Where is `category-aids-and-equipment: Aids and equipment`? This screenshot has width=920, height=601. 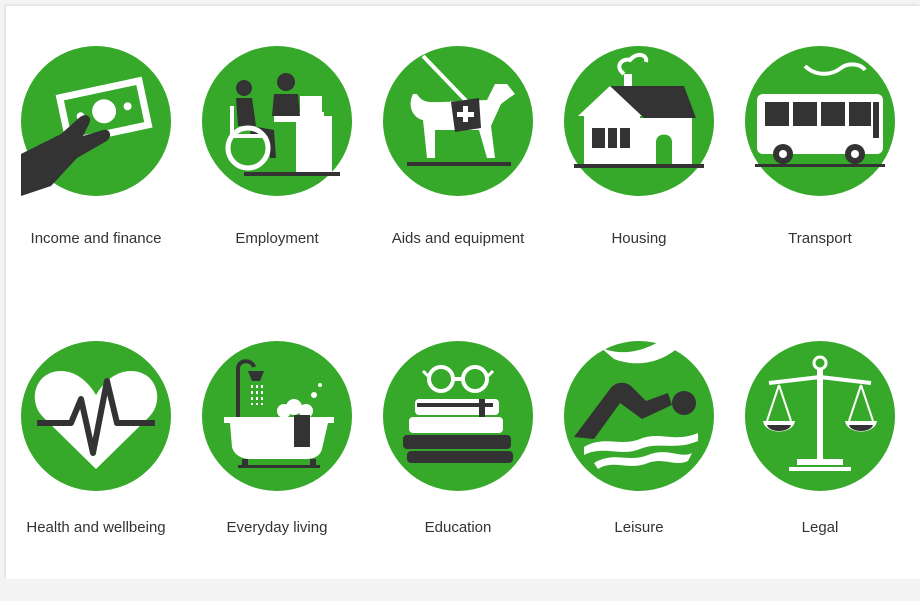 category-aids-and-equipment: Aids and equipment is located at coordinates (458, 176).